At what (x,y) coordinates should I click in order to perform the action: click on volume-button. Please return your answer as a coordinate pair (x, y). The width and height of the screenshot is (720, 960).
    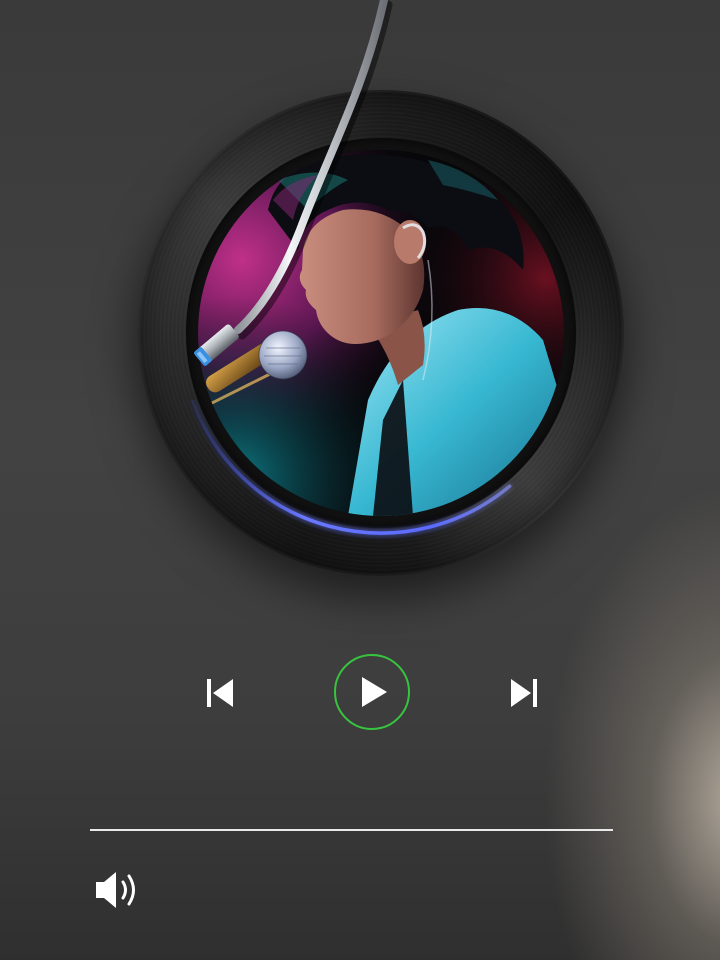
    Looking at the image, I should click on (118, 890).